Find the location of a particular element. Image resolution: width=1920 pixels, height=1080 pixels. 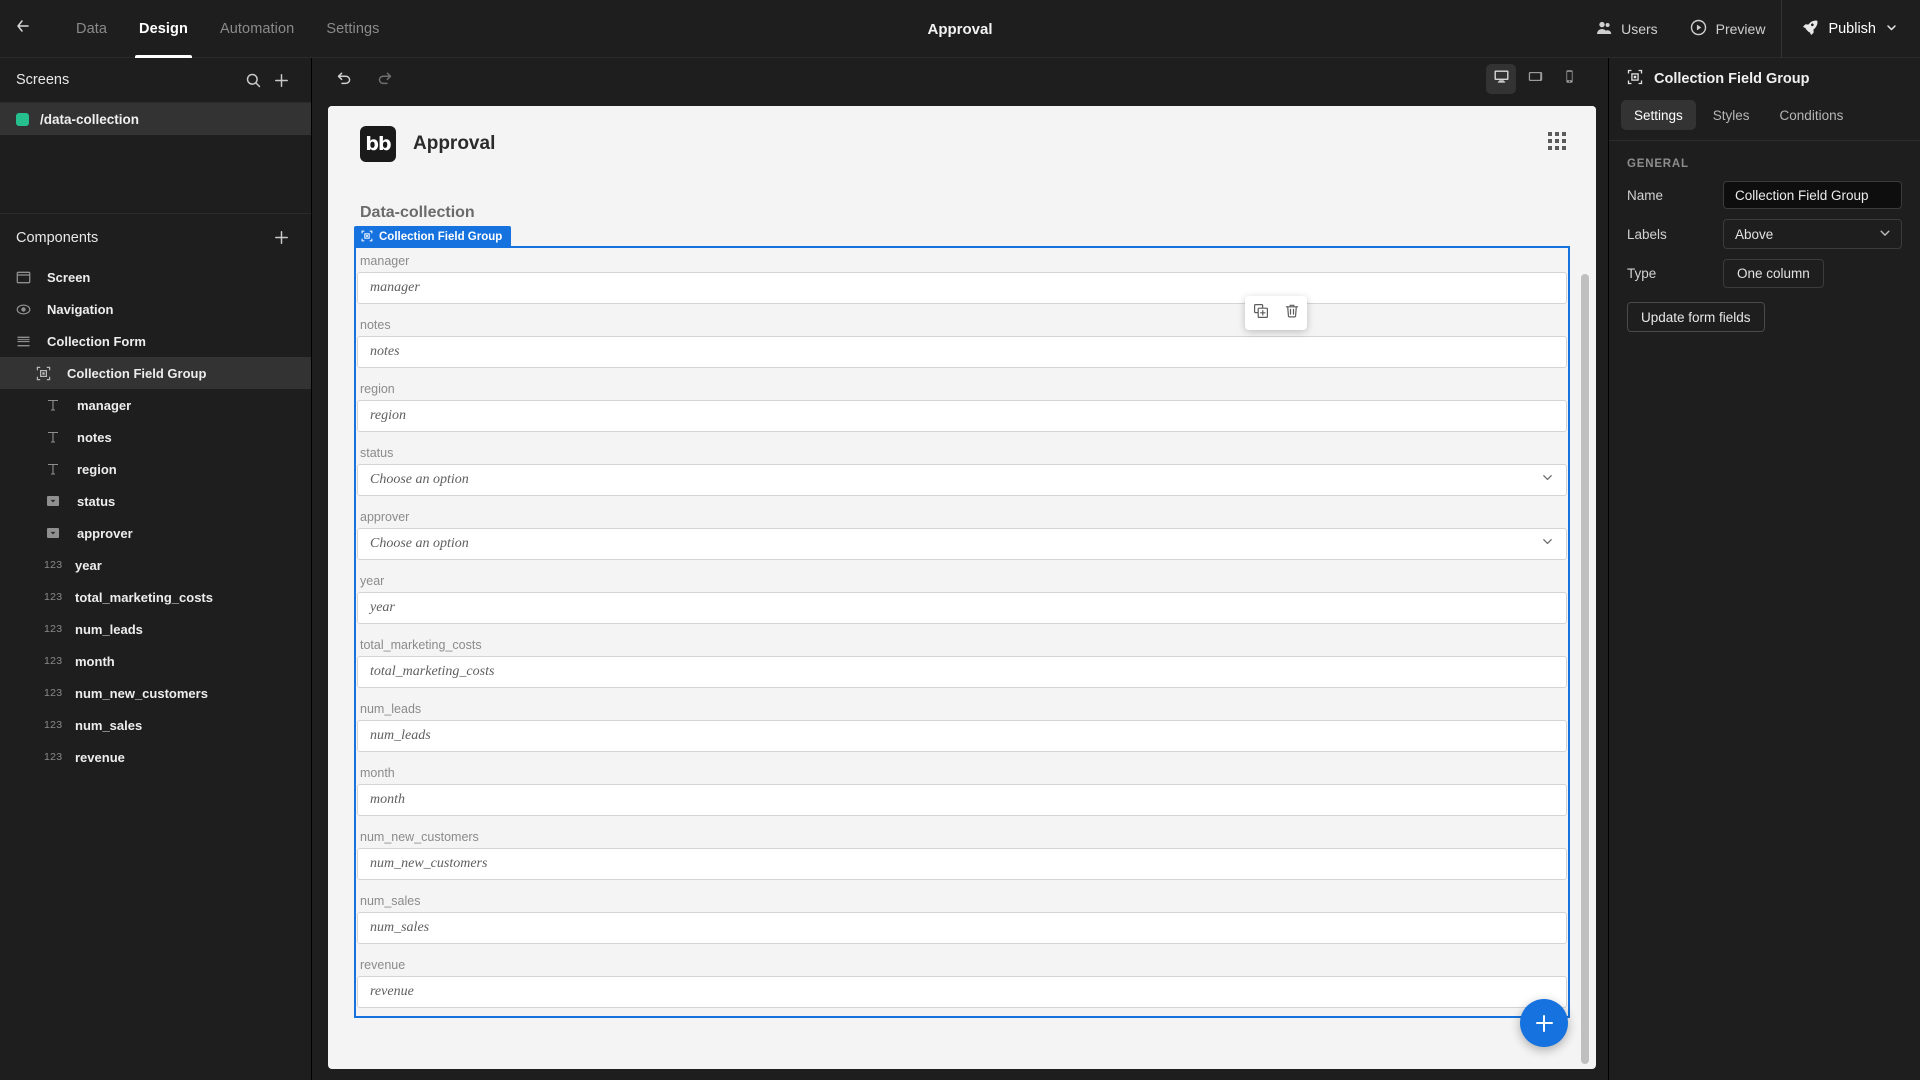

field-placeholder: Choose an option is located at coordinates (419, 543).